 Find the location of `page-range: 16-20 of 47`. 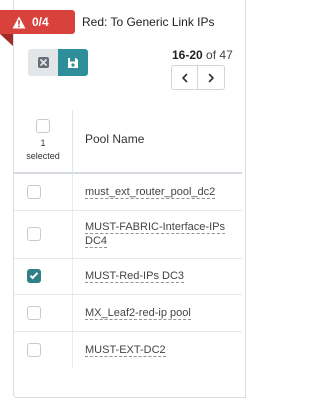

page-range: 16-20 of 47 is located at coordinates (202, 55).